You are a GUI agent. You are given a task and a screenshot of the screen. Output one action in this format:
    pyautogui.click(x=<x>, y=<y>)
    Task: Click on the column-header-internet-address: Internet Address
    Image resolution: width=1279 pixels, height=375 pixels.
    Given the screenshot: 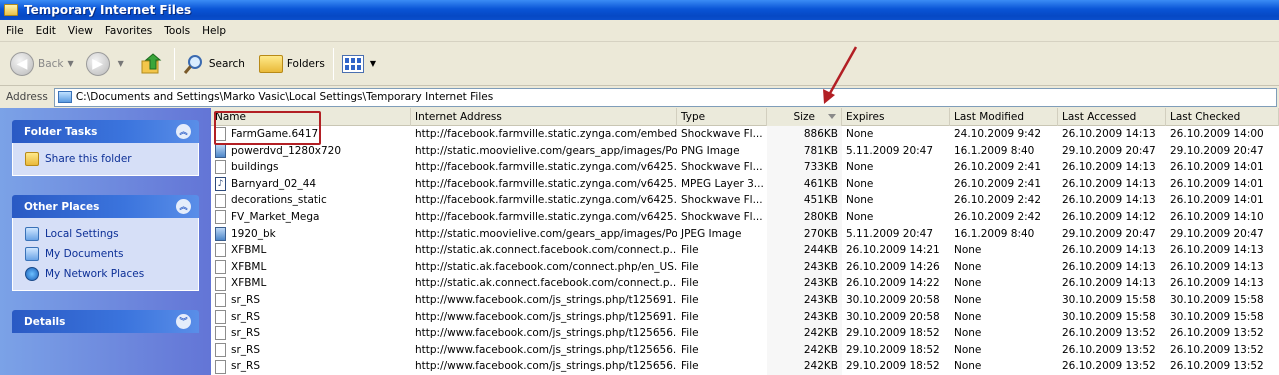 What is the action you would take?
    pyautogui.click(x=544, y=117)
    